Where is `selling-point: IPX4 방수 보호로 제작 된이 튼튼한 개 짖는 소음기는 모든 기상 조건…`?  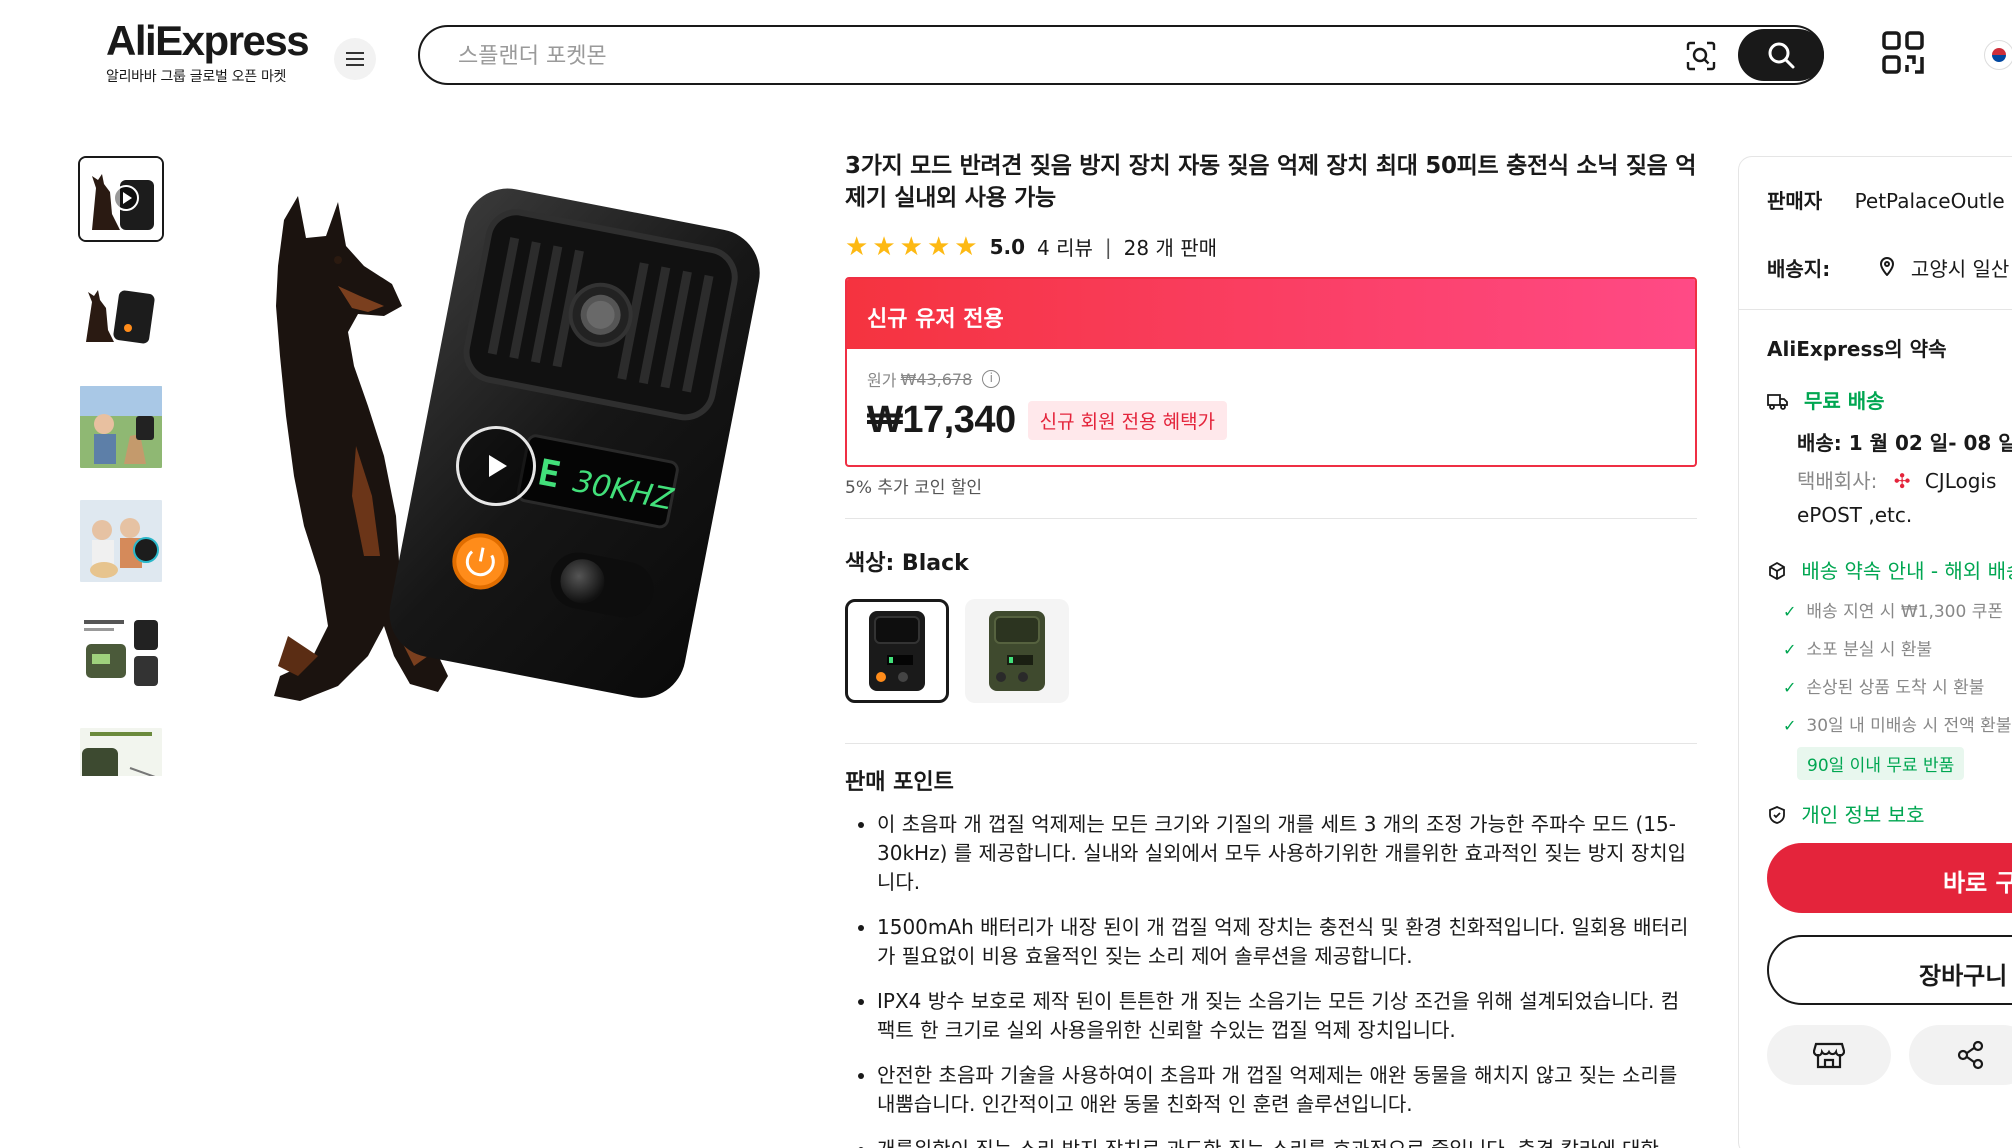
selling-point: IPX4 방수 보호로 제작 된이 튼튼한 개 짖는 소음기는 모든 기상 조건… is located at coordinates (1287, 1016).